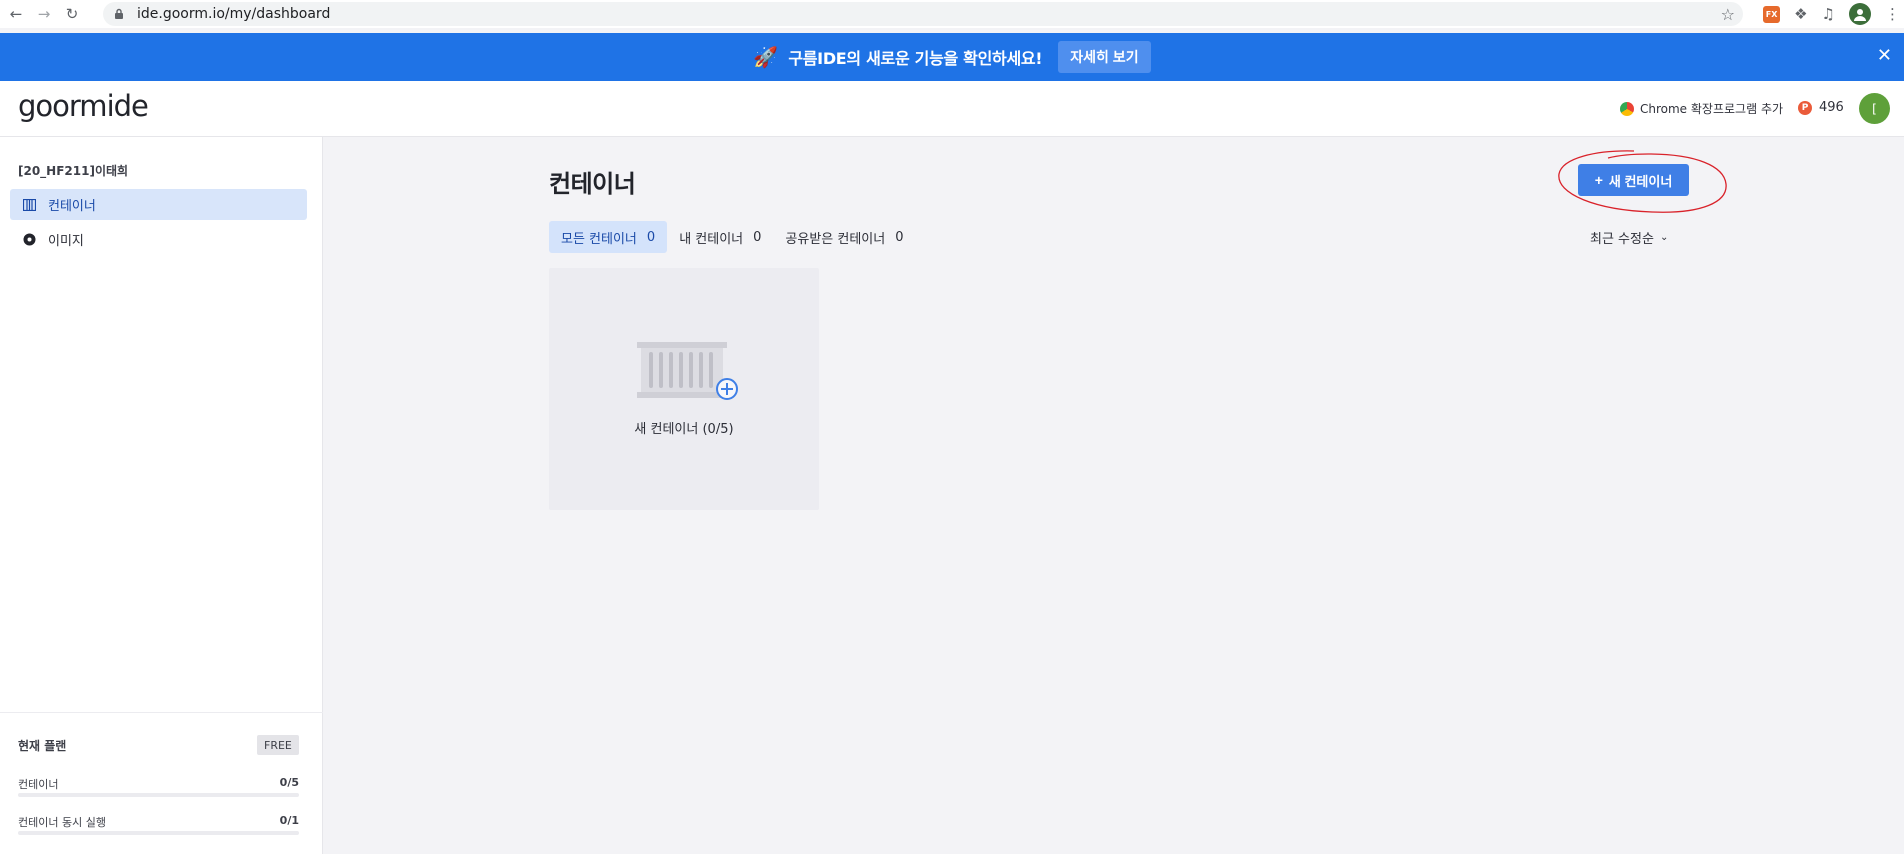 This screenshot has height=854, width=1904. What do you see at coordinates (1664, 237) in the screenshot?
I see `chevron-down-icon: ⌄` at bounding box center [1664, 237].